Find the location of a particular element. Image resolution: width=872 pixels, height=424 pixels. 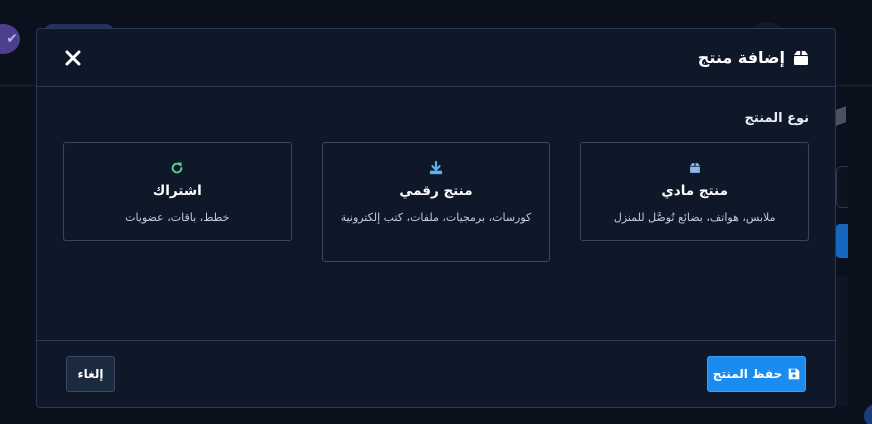

save-button-label: حفظ المنتج is located at coordinates (747, 374).